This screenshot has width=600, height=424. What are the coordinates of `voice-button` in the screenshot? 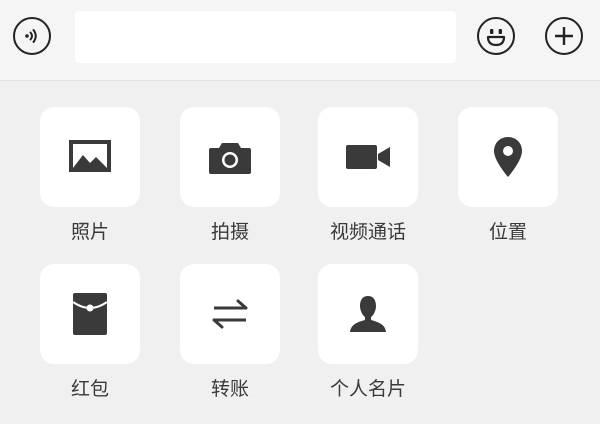 It's located at (32, 36).